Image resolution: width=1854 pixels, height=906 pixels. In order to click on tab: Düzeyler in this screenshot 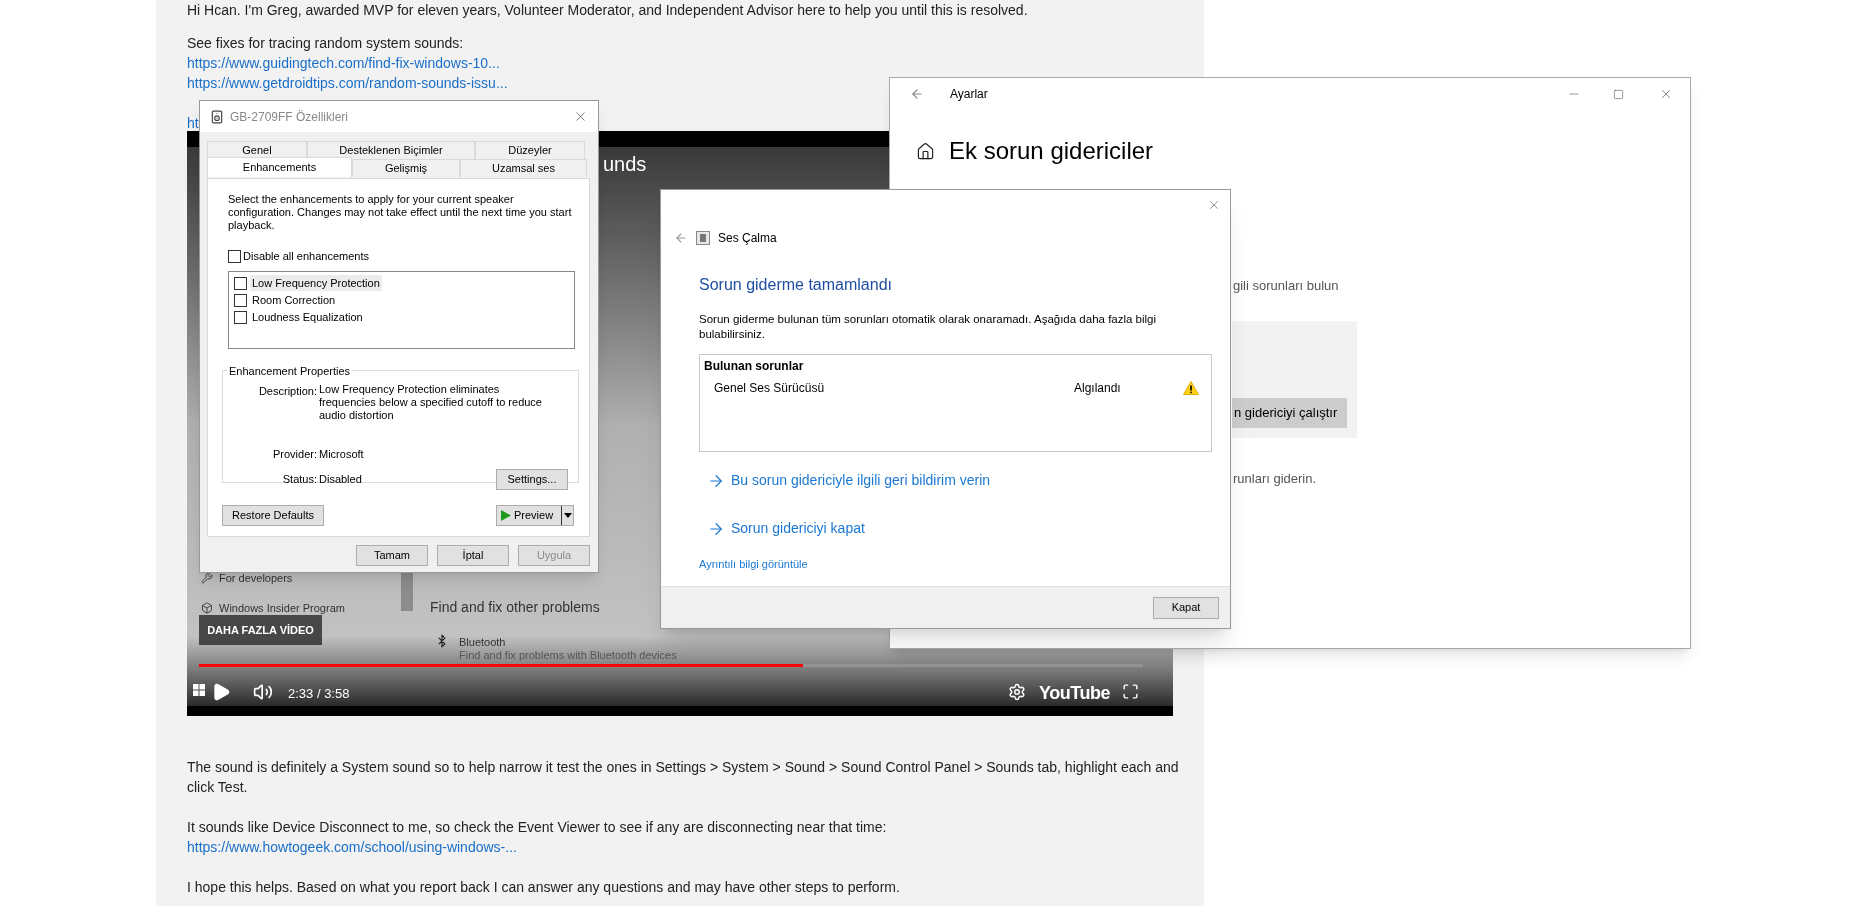, I will do `click(530, 150)`.